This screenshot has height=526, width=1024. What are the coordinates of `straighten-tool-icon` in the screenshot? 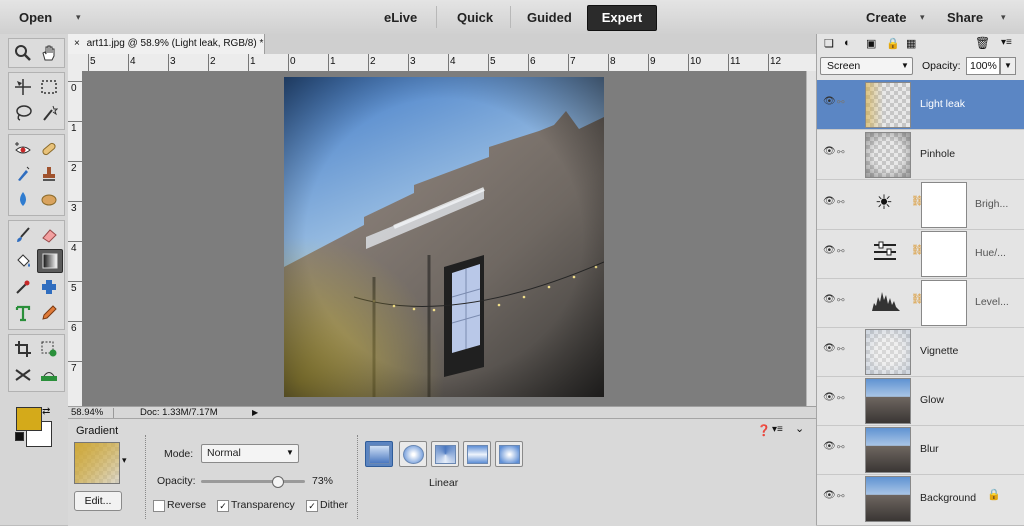 It's located at (49, 375).